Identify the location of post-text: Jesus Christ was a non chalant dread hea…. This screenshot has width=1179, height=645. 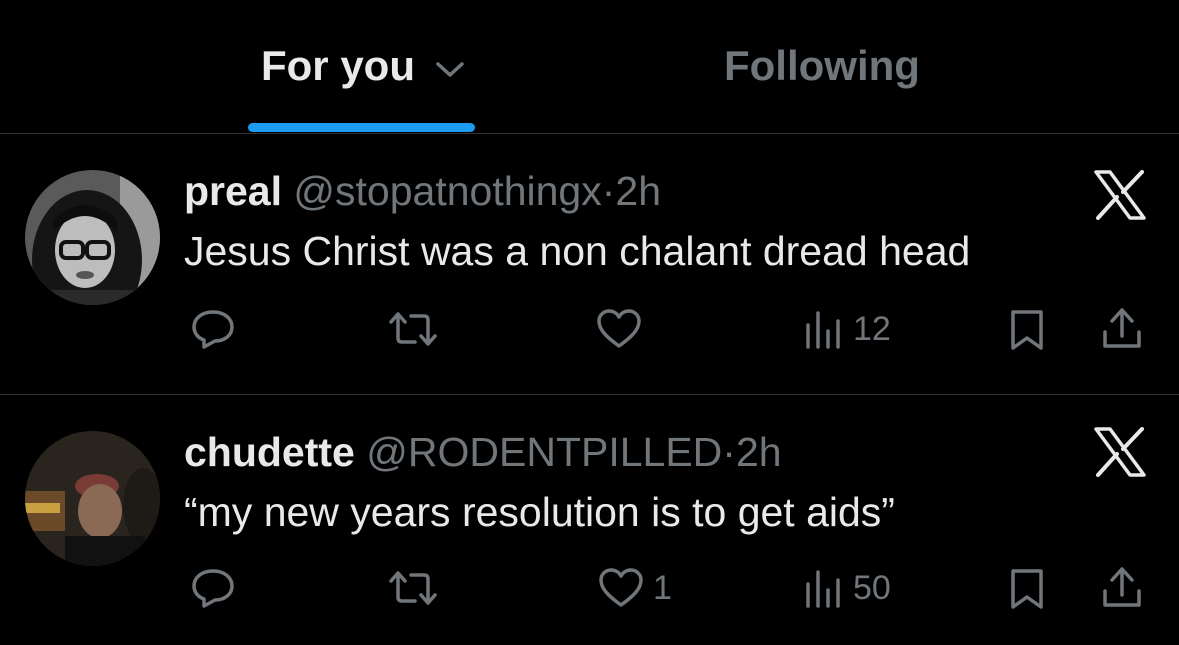
(577, 251).